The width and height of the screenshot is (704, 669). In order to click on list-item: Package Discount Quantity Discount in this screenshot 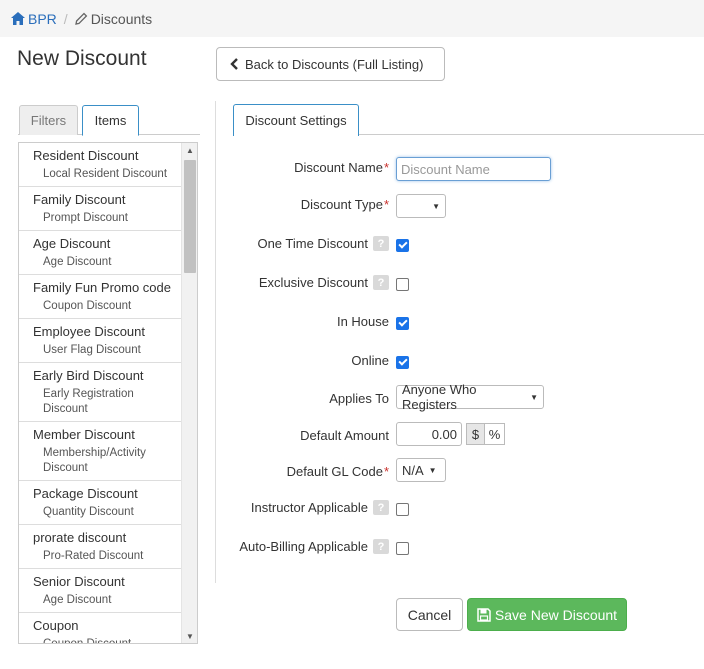, I will do `click(100, 503)`.